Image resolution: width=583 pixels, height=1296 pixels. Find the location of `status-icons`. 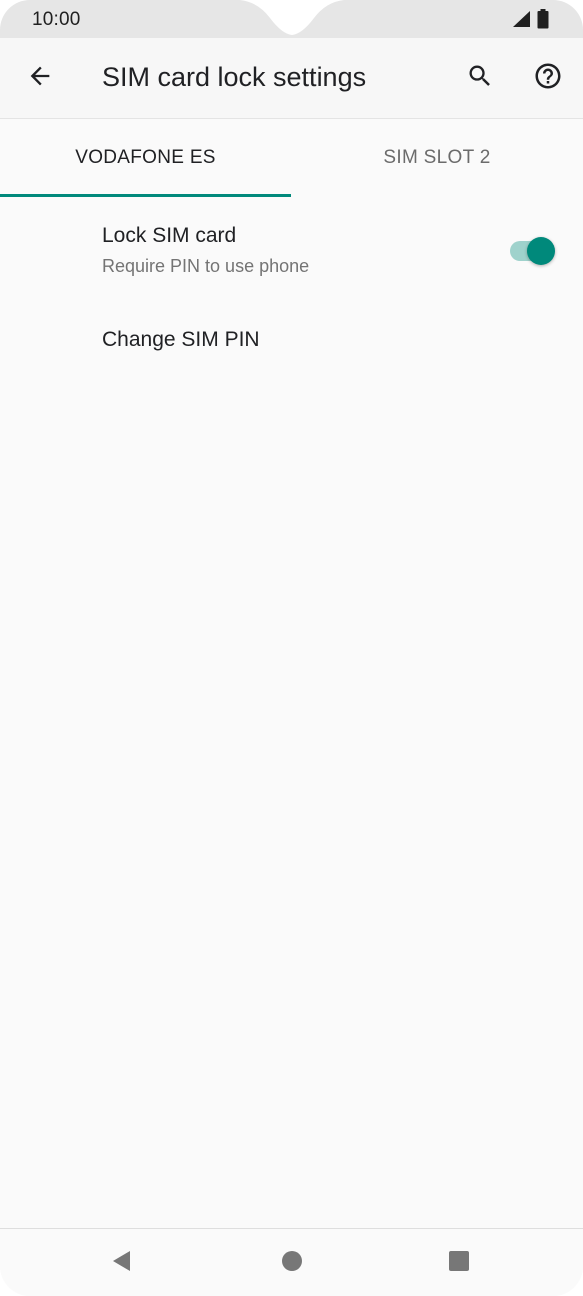

status-icons is located at coordinates (530, 21).